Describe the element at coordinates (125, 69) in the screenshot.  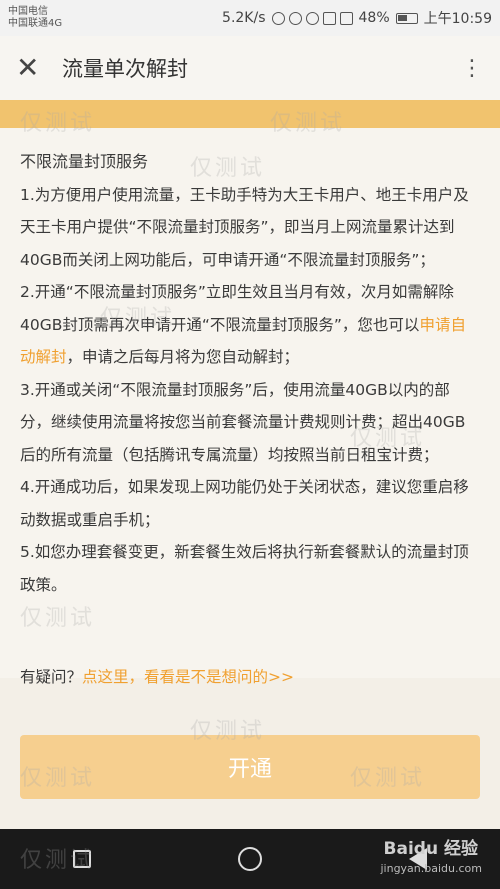
I see `page-title: 流量单次解封` at that location.